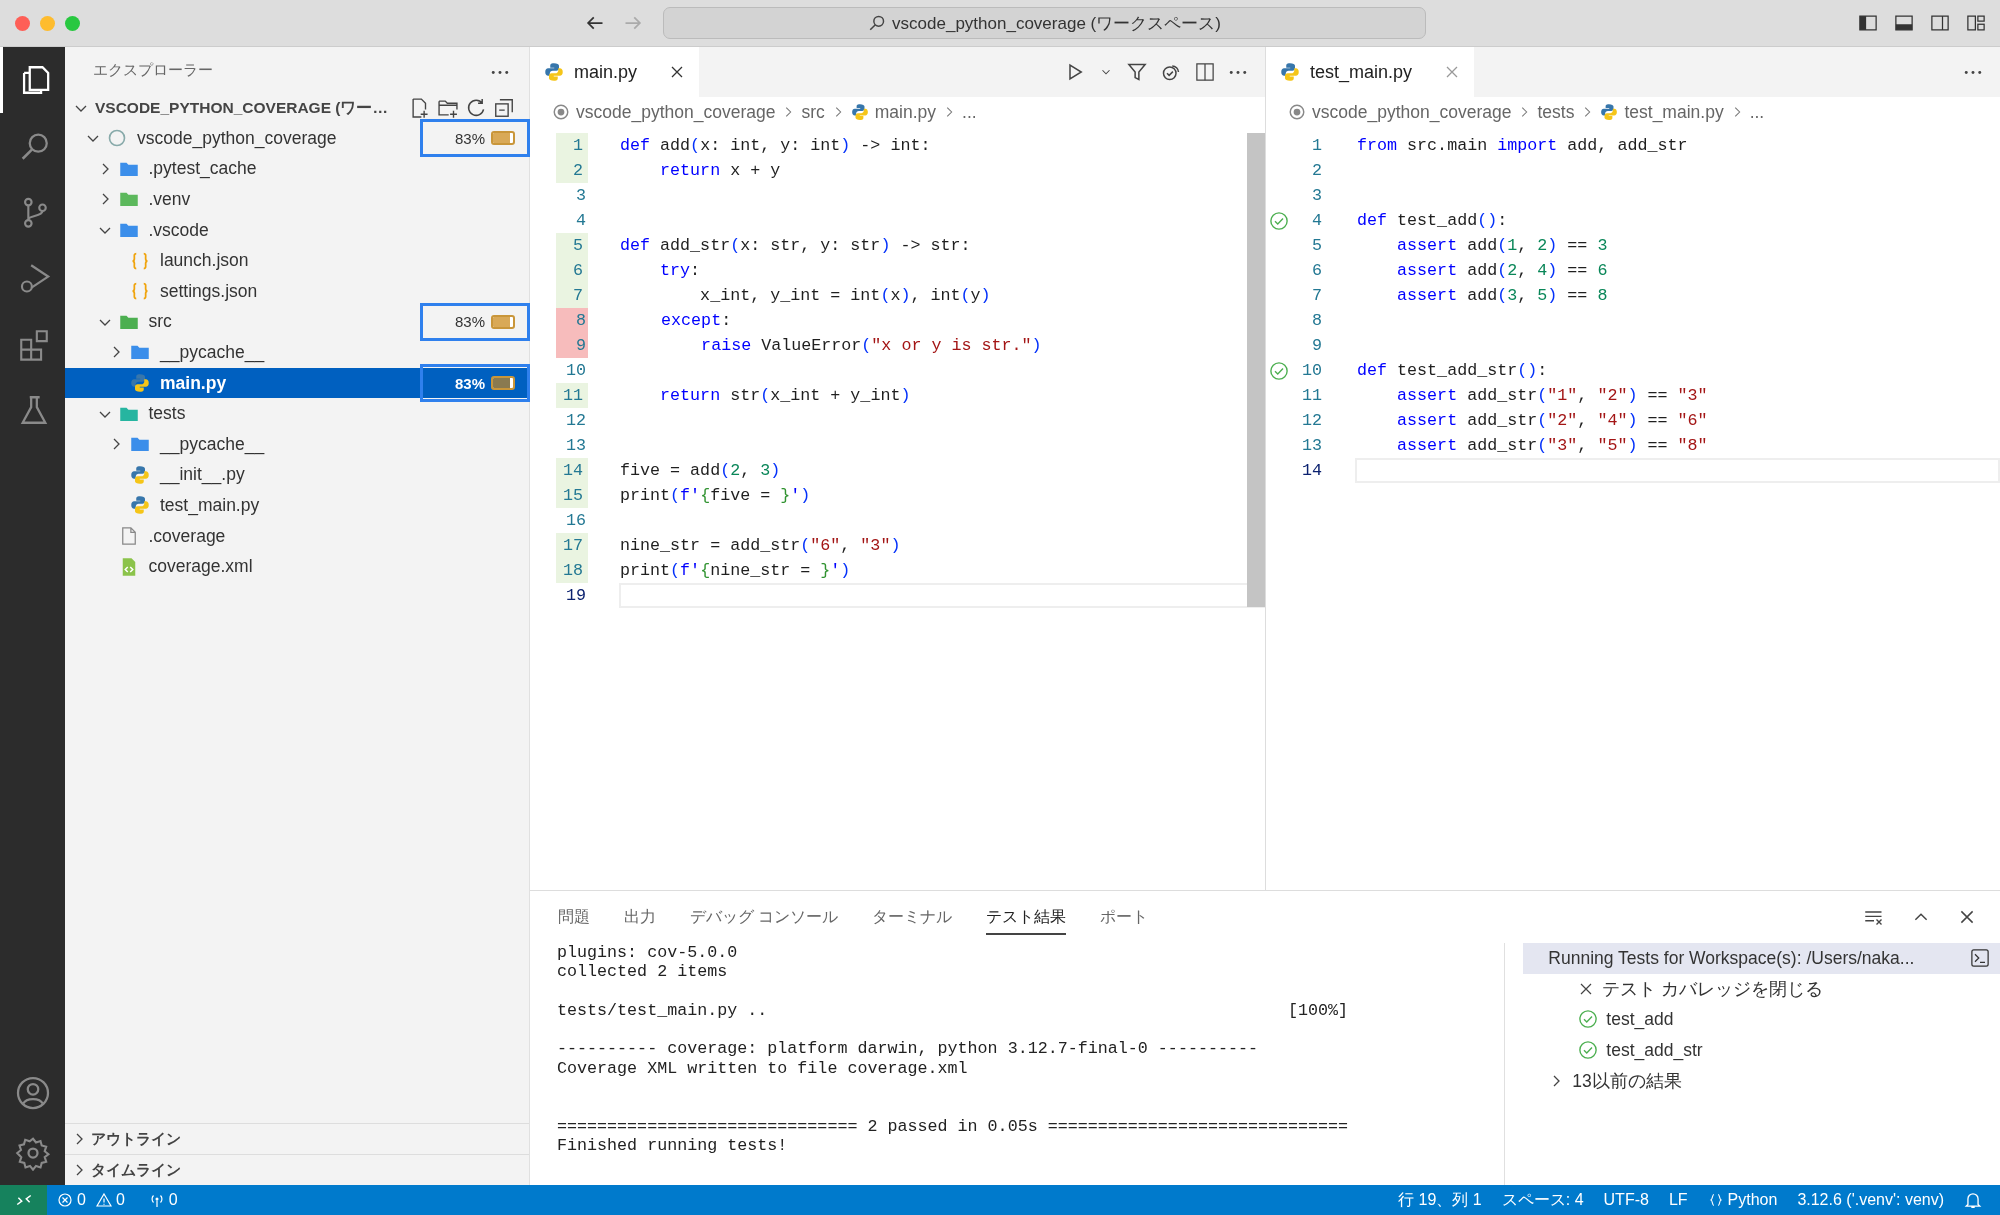 Image resolution: width=2000 pixels, height=1215 pixels. I want to click on code-line: from src.main import add, add_str, so click(1522, 145).